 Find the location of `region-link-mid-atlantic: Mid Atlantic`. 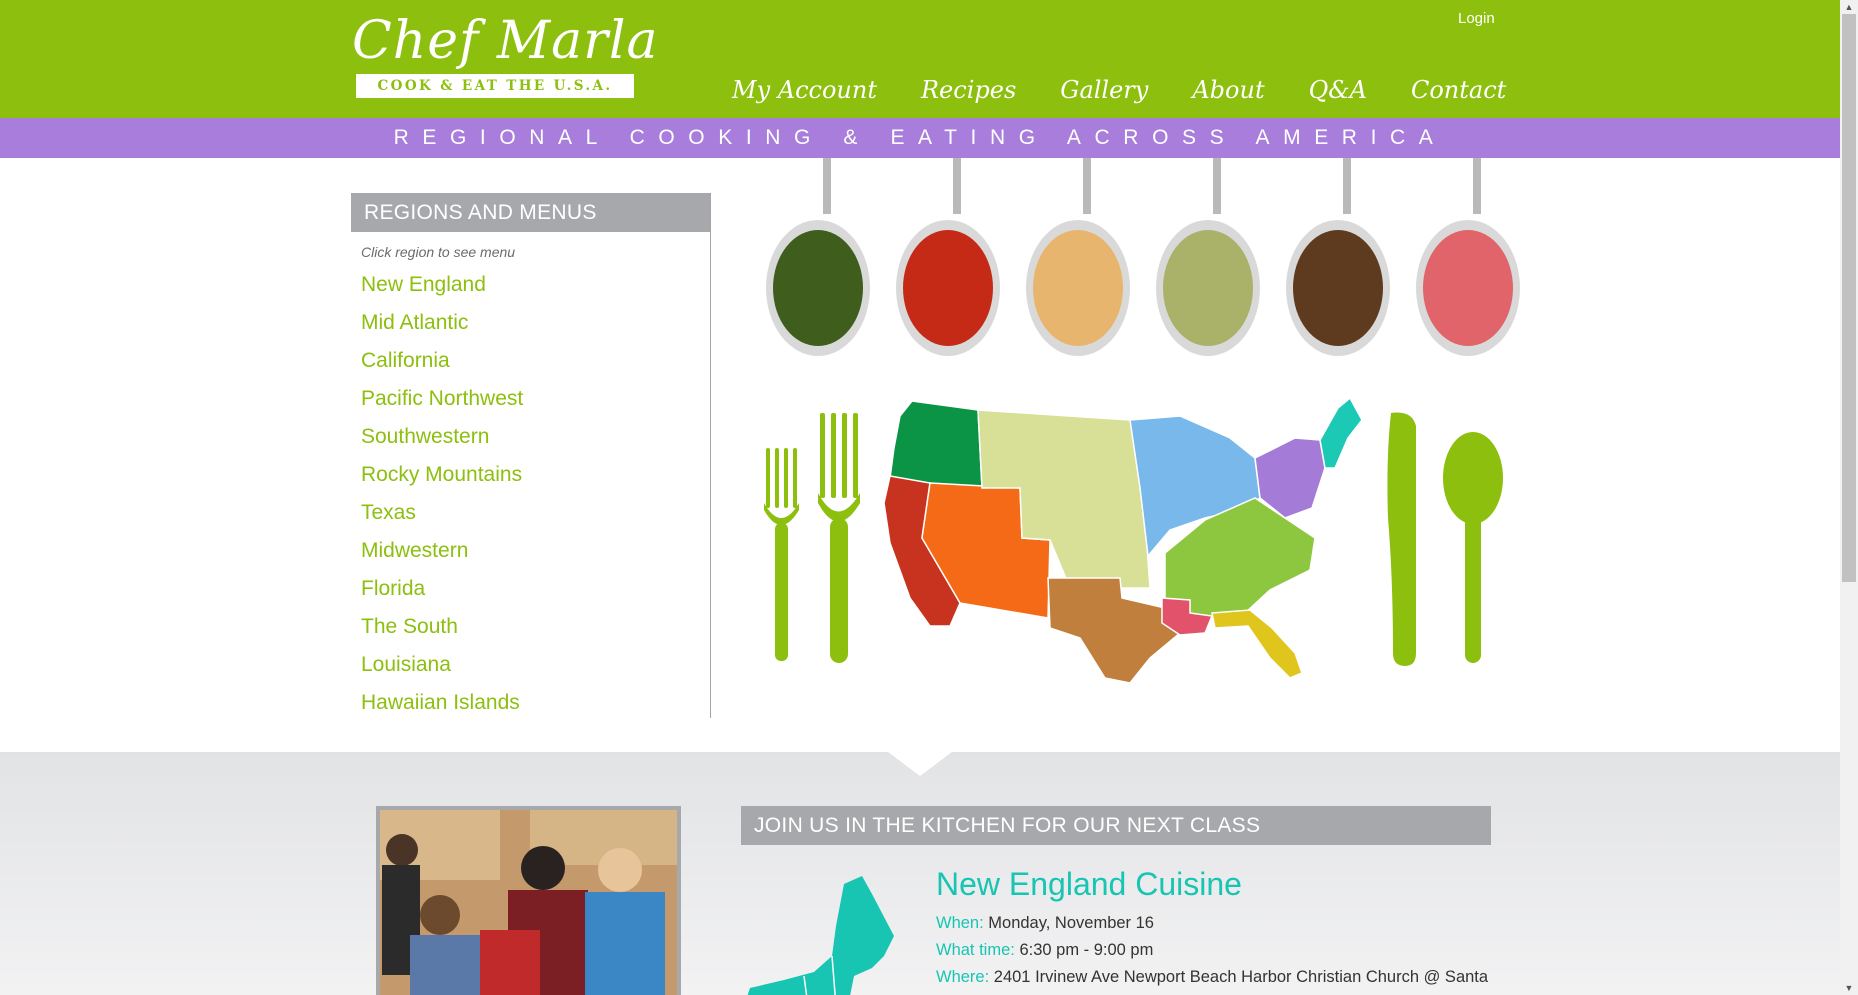

region-link-mid-atlantic: Mid Atlantic is located at coordinates (414, 322).